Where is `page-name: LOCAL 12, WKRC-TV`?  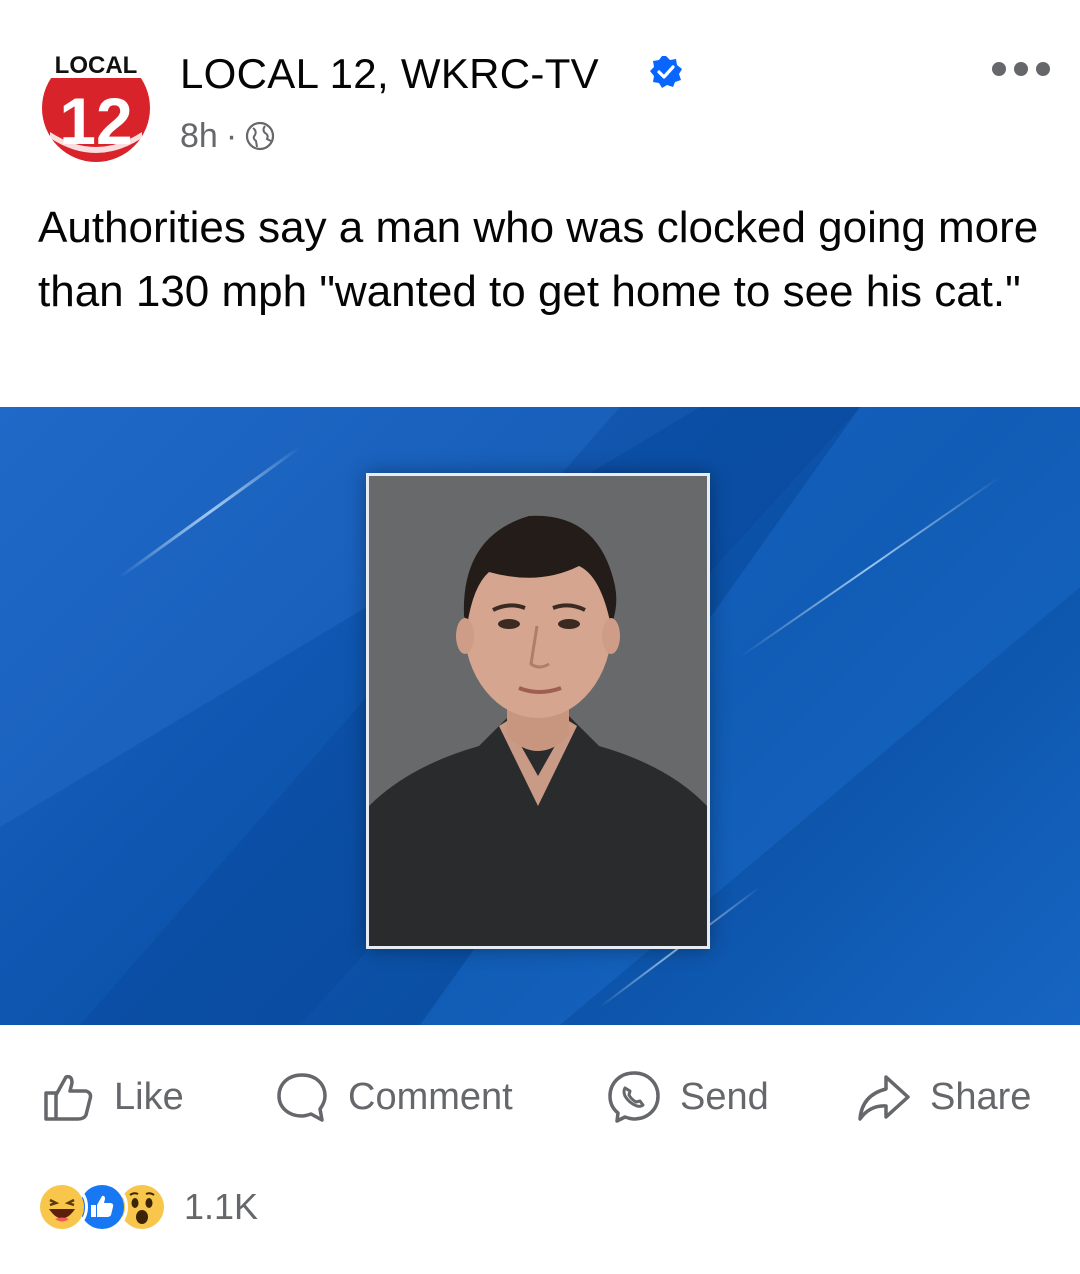
page-name: LOCAL 12, WKRC-TV is located at coordinates (389, 74).